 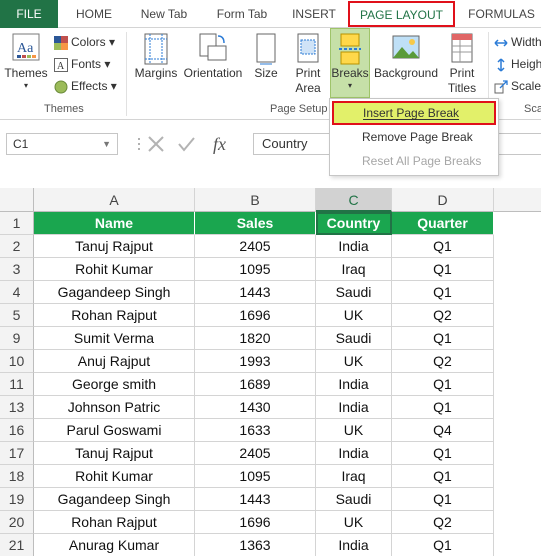 I want to click on row-header: 18, so click(x=17, y=476).